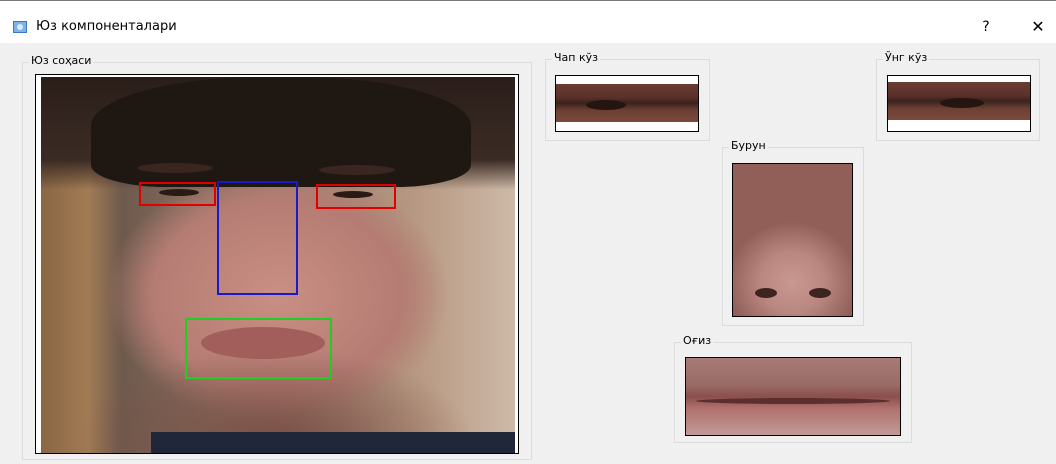 Image resolution: width=1056 pixels, height=464 pixels. I want to click on nose-image, so click(792, 240).